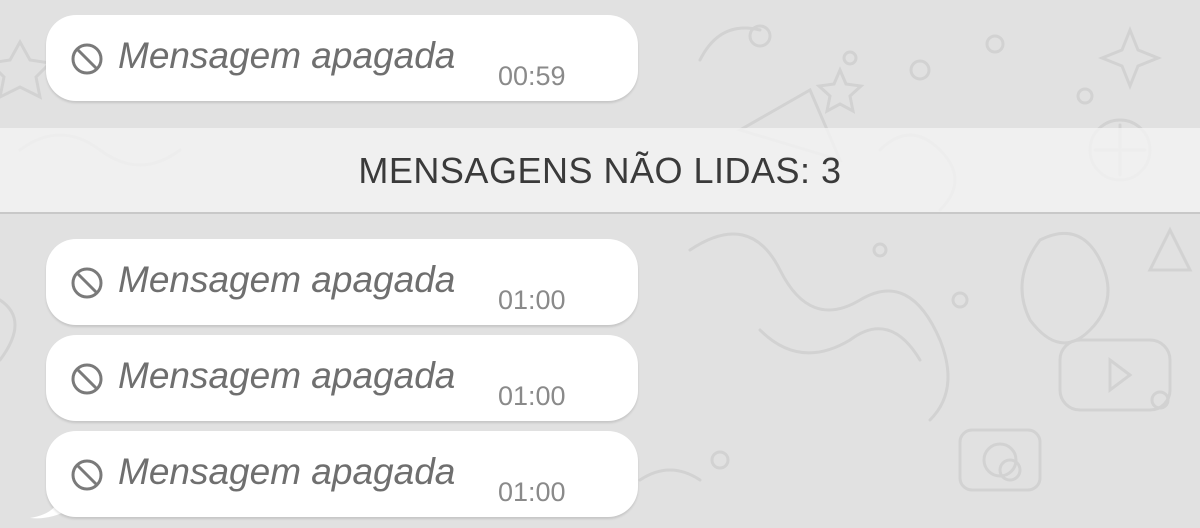 This screenshot has width=1200, height=528. I want to click on message-time: 00:59, so click(532, 76).